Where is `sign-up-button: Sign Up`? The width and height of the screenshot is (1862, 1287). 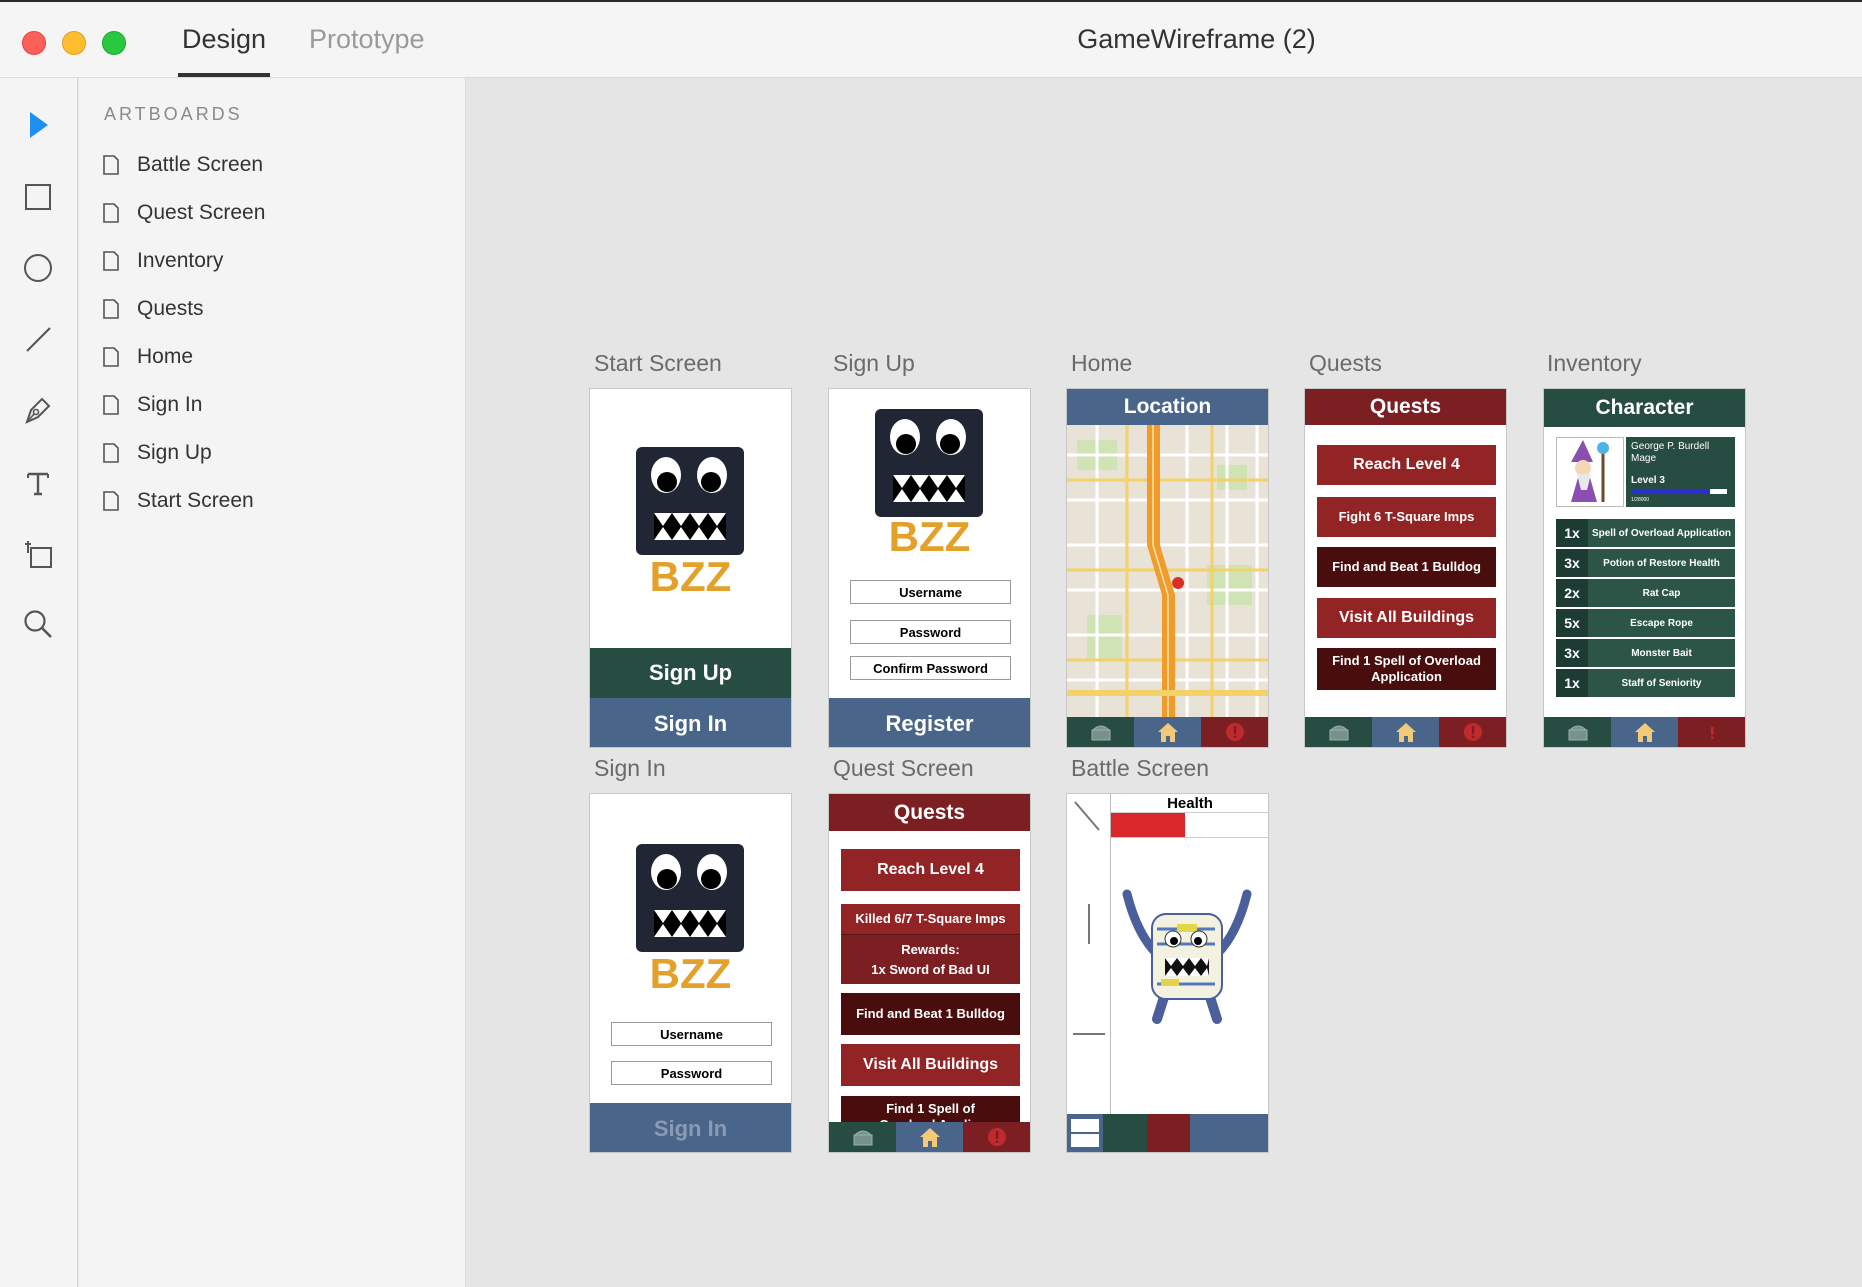 sign-up-button: Sign Up is located at coordinates (690, 673).